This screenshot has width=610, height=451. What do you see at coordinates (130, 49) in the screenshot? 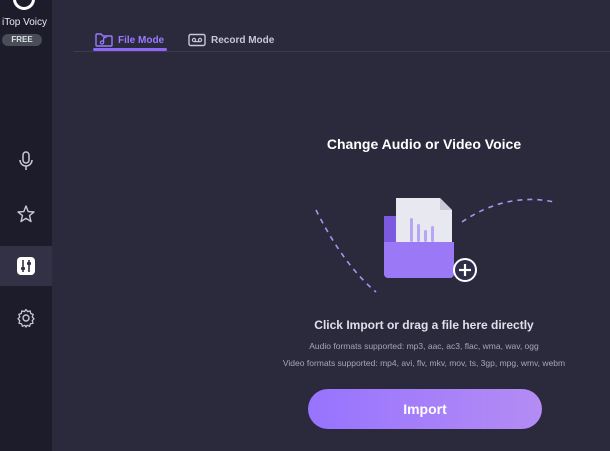
I see `active-tab-indicator` at bounding box center [130, 49].